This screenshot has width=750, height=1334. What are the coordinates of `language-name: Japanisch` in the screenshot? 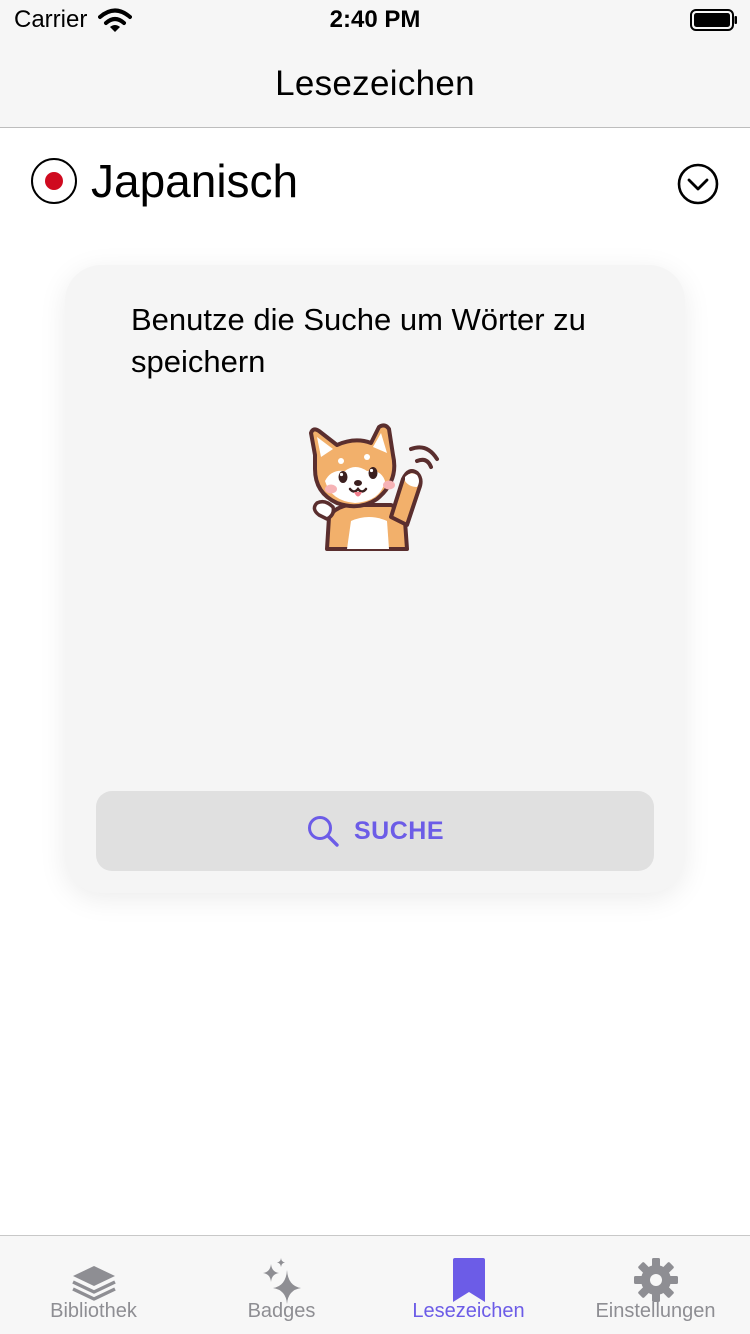 It's located at (195, 181).